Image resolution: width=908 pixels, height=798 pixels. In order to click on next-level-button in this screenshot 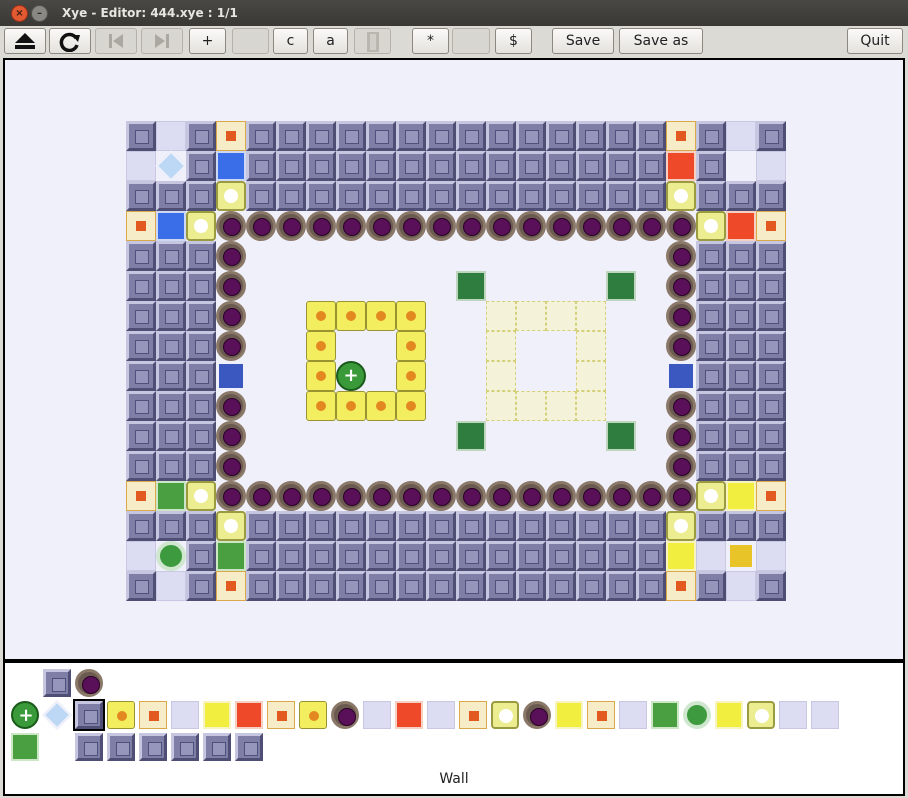, I will do `click(162, 41)`.